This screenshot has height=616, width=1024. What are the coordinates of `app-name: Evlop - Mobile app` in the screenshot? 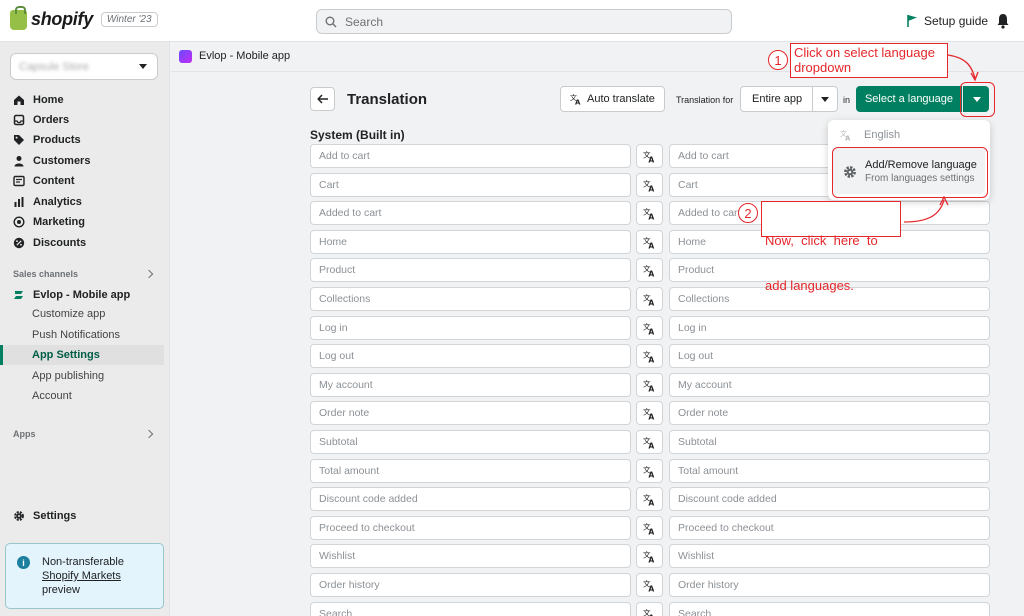 It's located at (245, 56).